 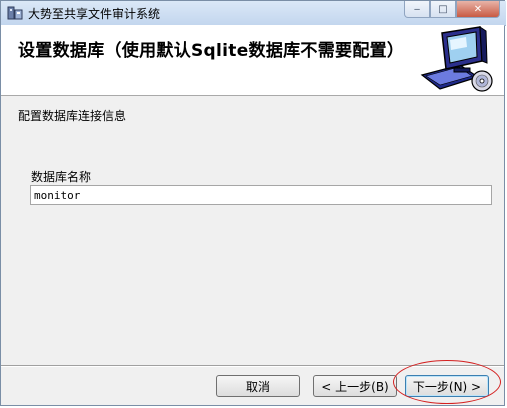 I want to click on computer-with-disc-icon, so click(x=456, y=59).